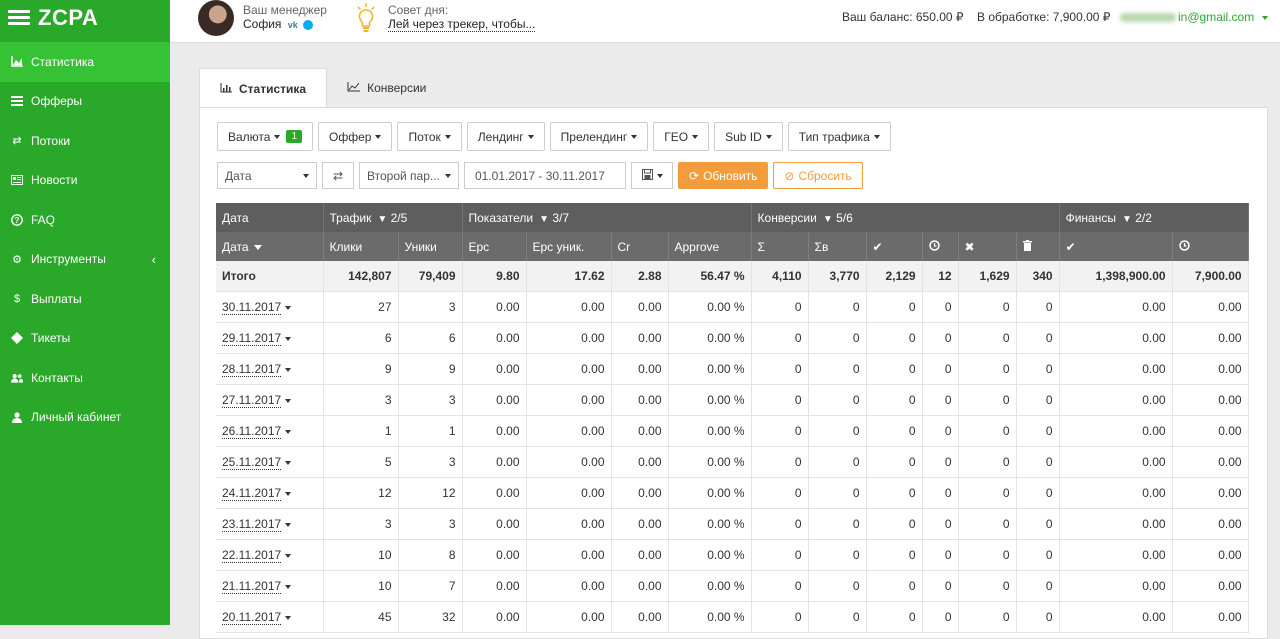 Image resolution: width=1280 pixels, height=639 pixels. I want to click on user-email-menu: in@gmail.com, so click(1194, 17).